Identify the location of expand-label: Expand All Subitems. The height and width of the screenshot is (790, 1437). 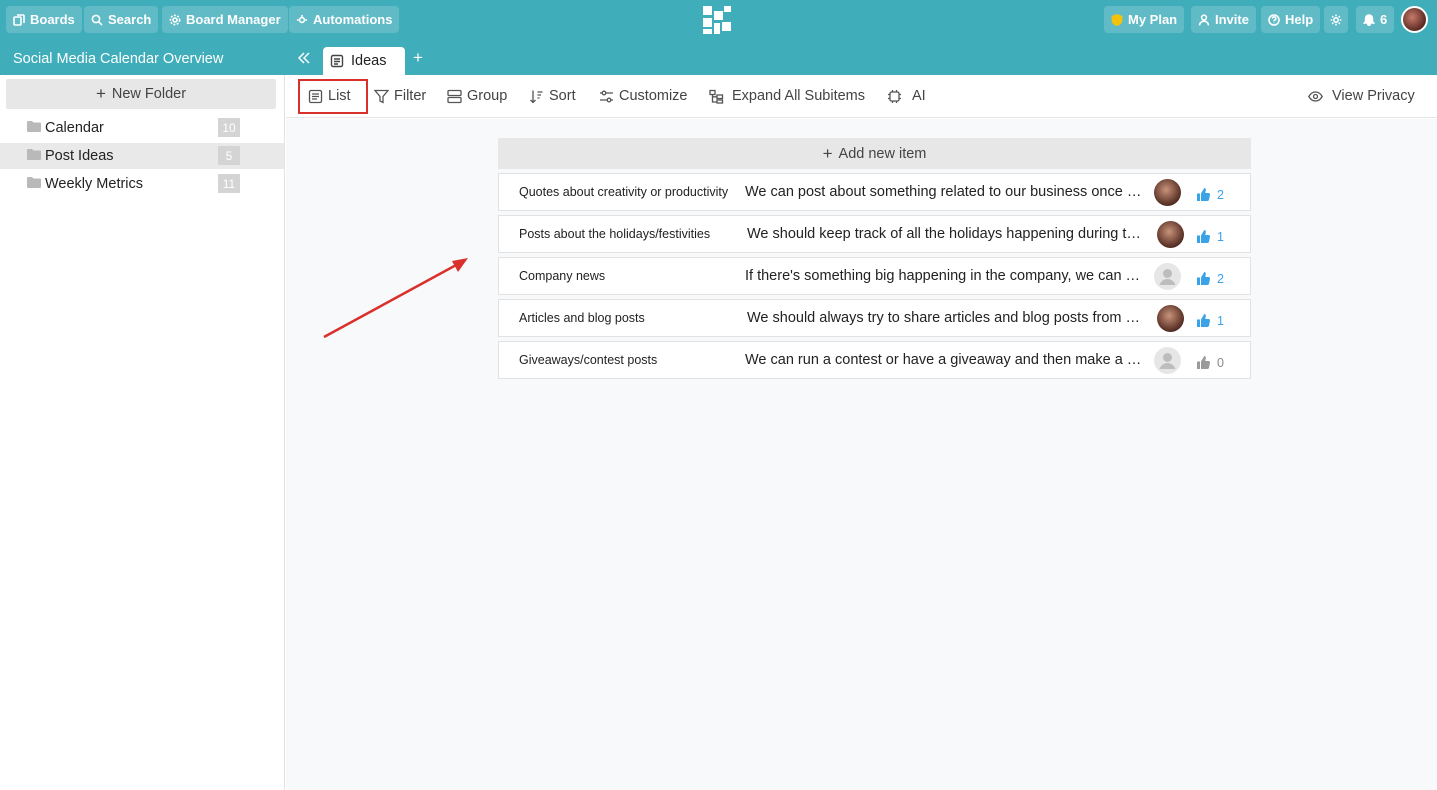
(798, 96).